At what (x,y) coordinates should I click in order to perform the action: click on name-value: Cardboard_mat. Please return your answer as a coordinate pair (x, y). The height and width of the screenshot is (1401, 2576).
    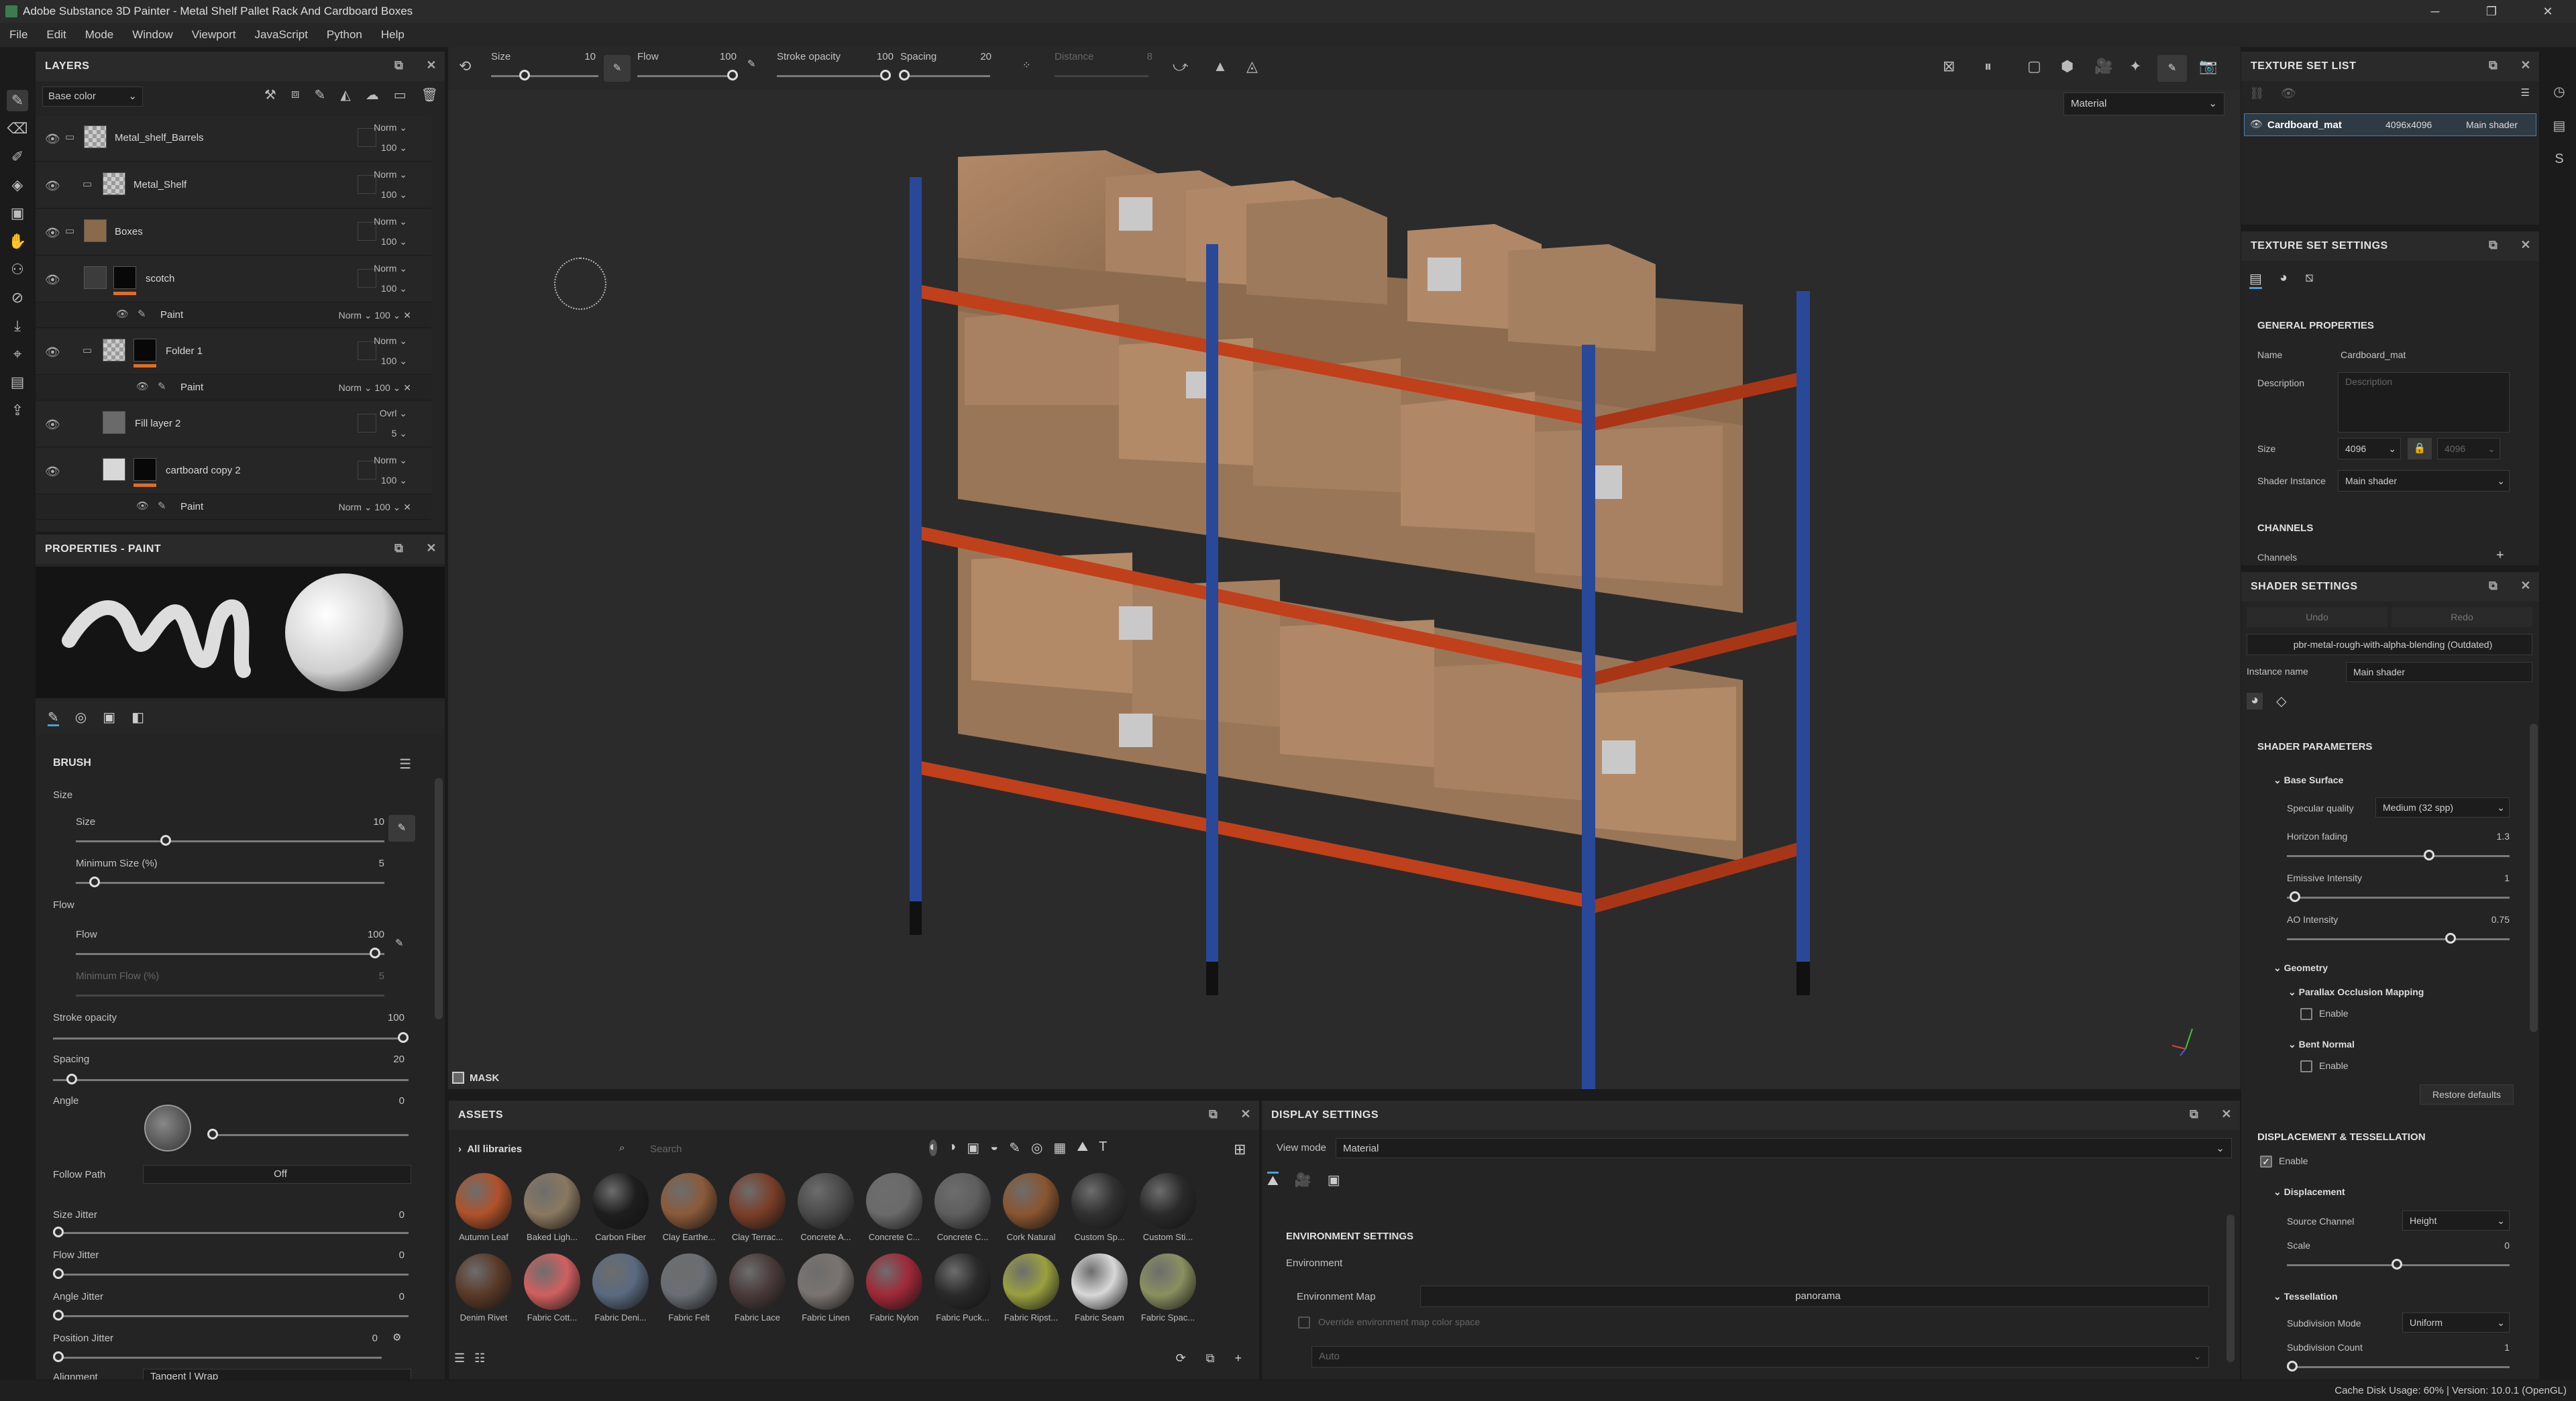
    Looking at the image, I should click on (2373, 354).